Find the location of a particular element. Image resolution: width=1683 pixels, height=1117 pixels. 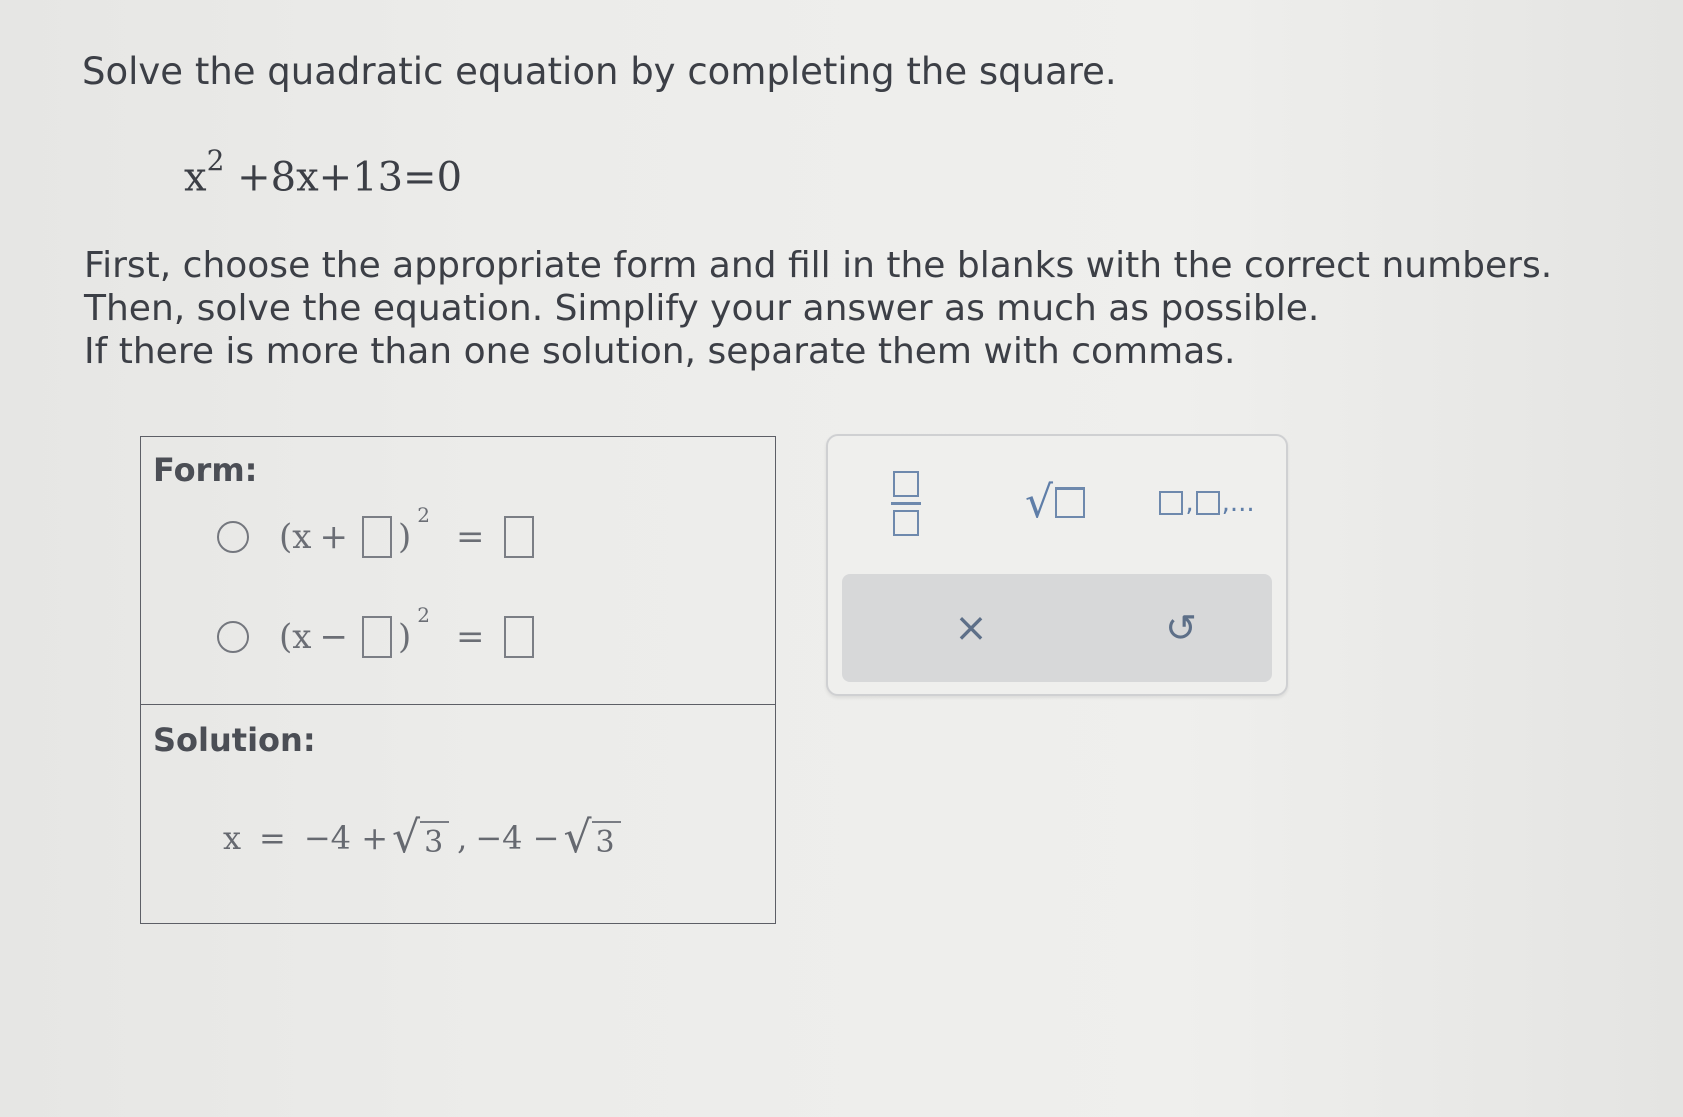

fraction-numerator-box is located at coordinates (906, 483).